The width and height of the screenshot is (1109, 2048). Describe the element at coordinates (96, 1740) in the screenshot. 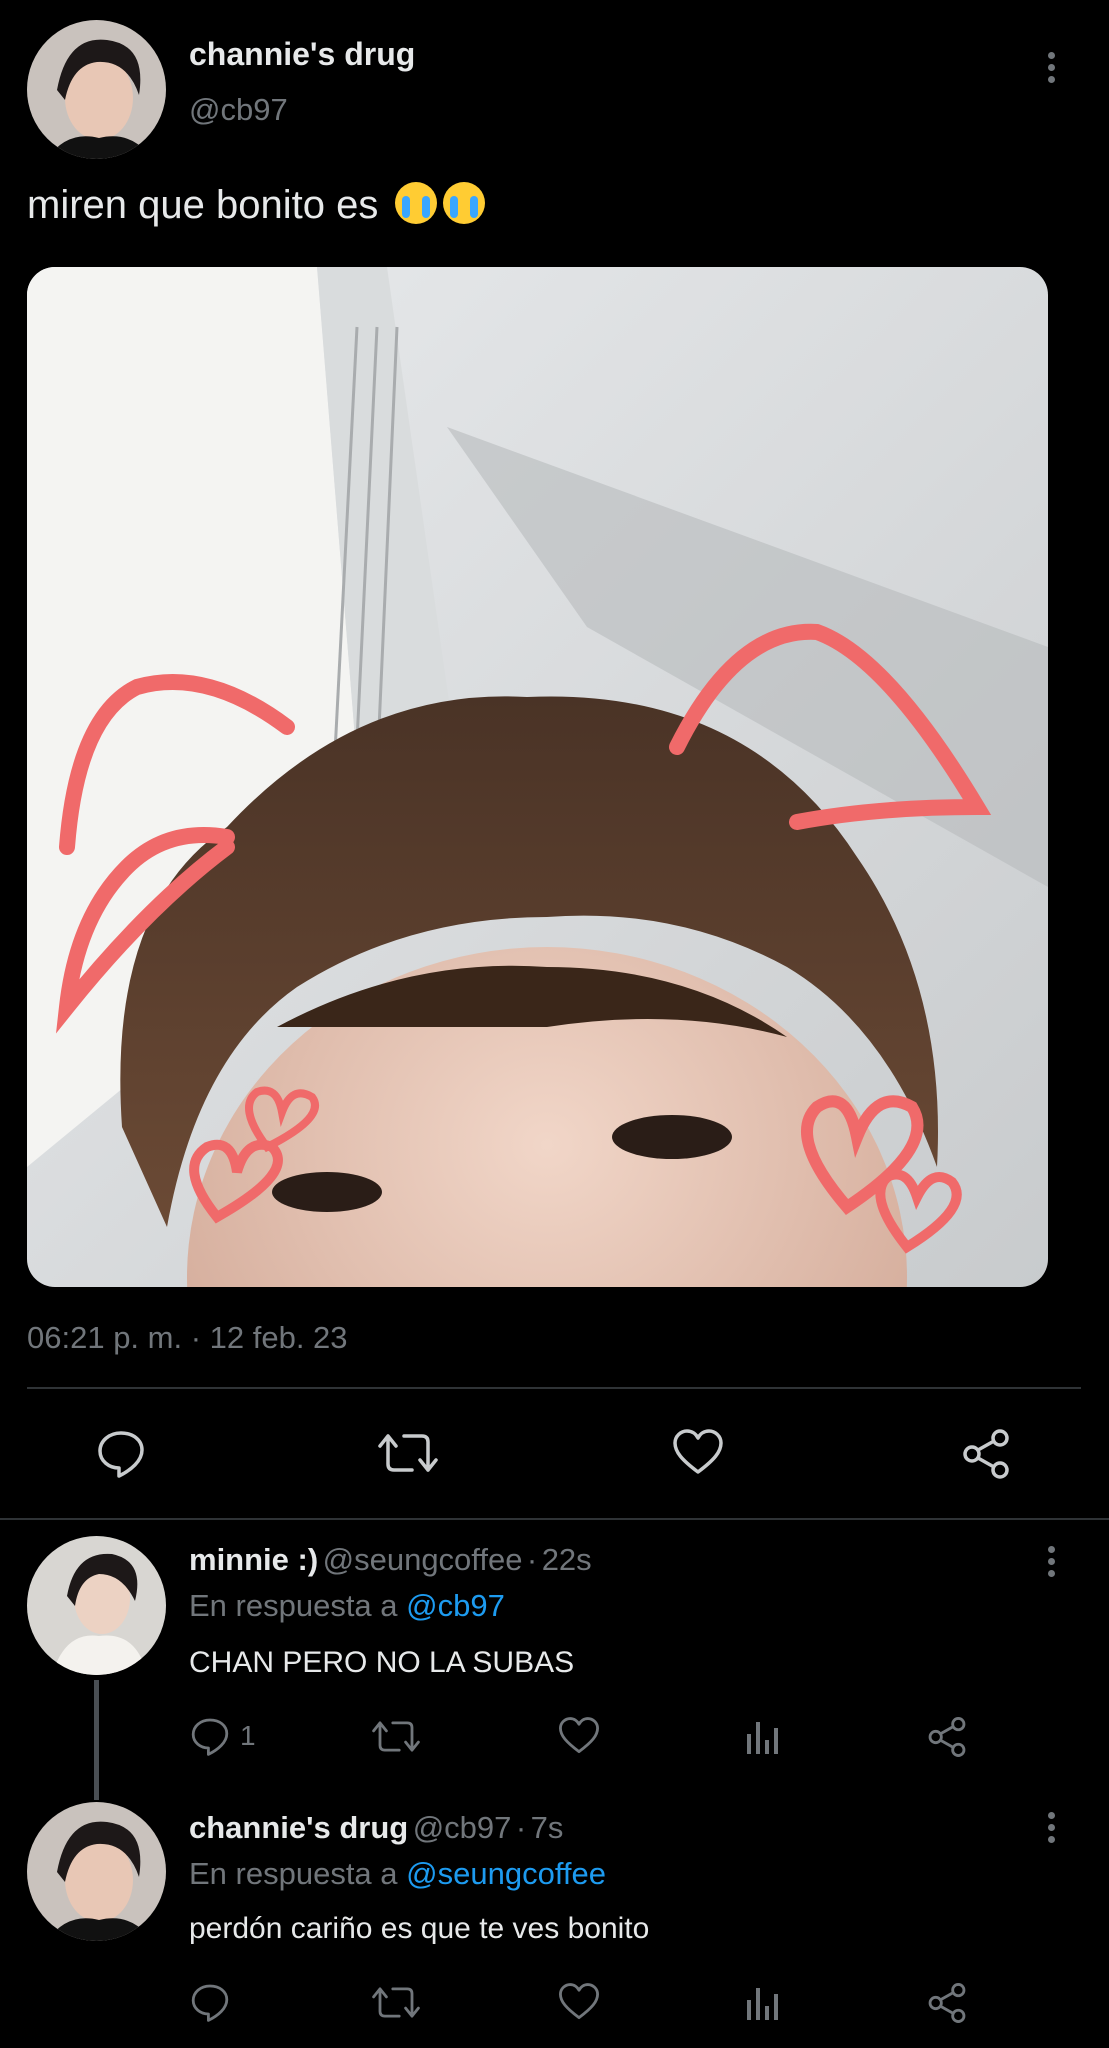

I see `thread-line` at that location.